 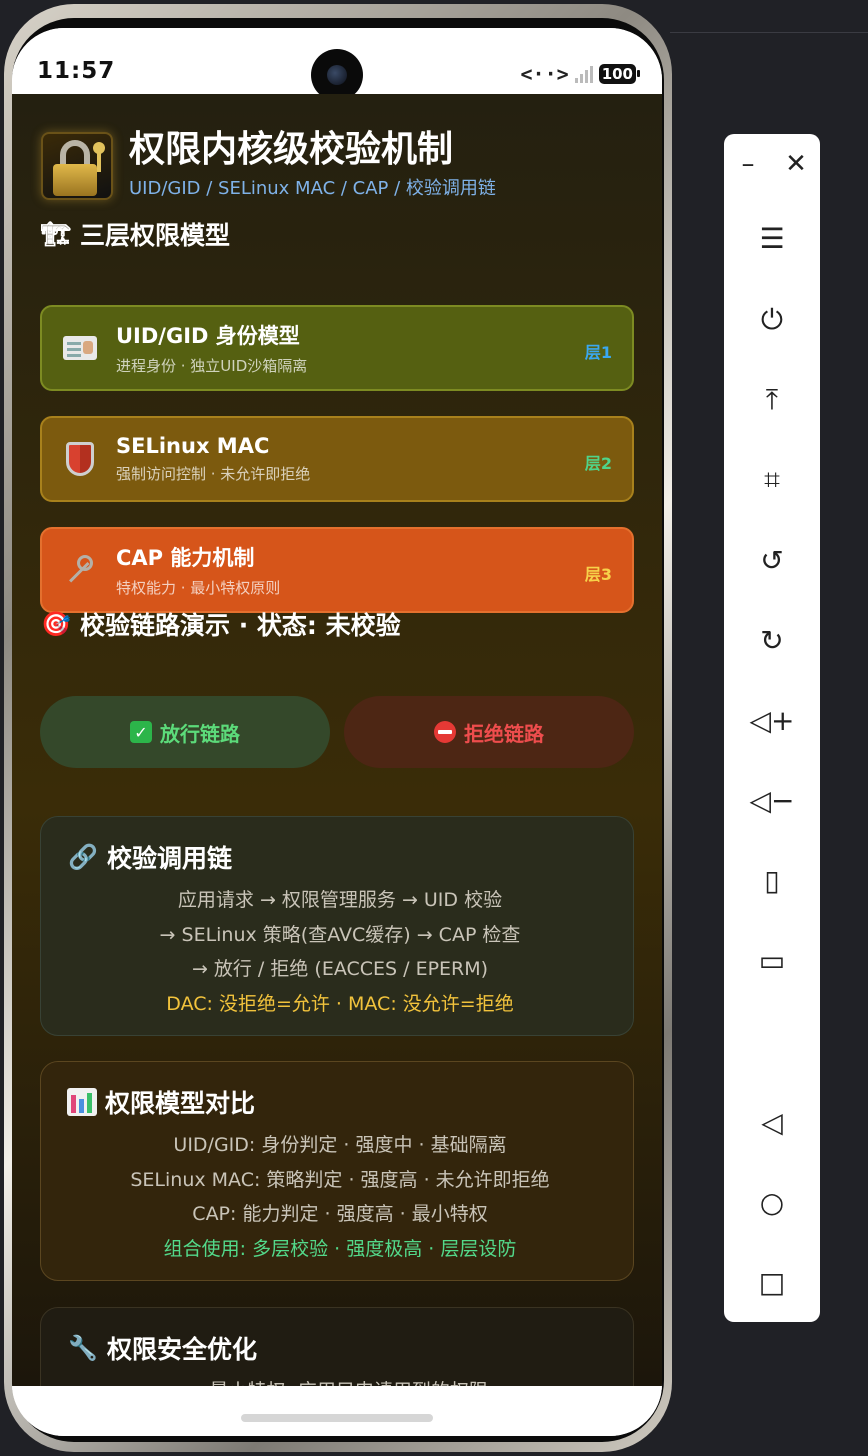 I want to click on shield-icon, so click(x=80, y=459).